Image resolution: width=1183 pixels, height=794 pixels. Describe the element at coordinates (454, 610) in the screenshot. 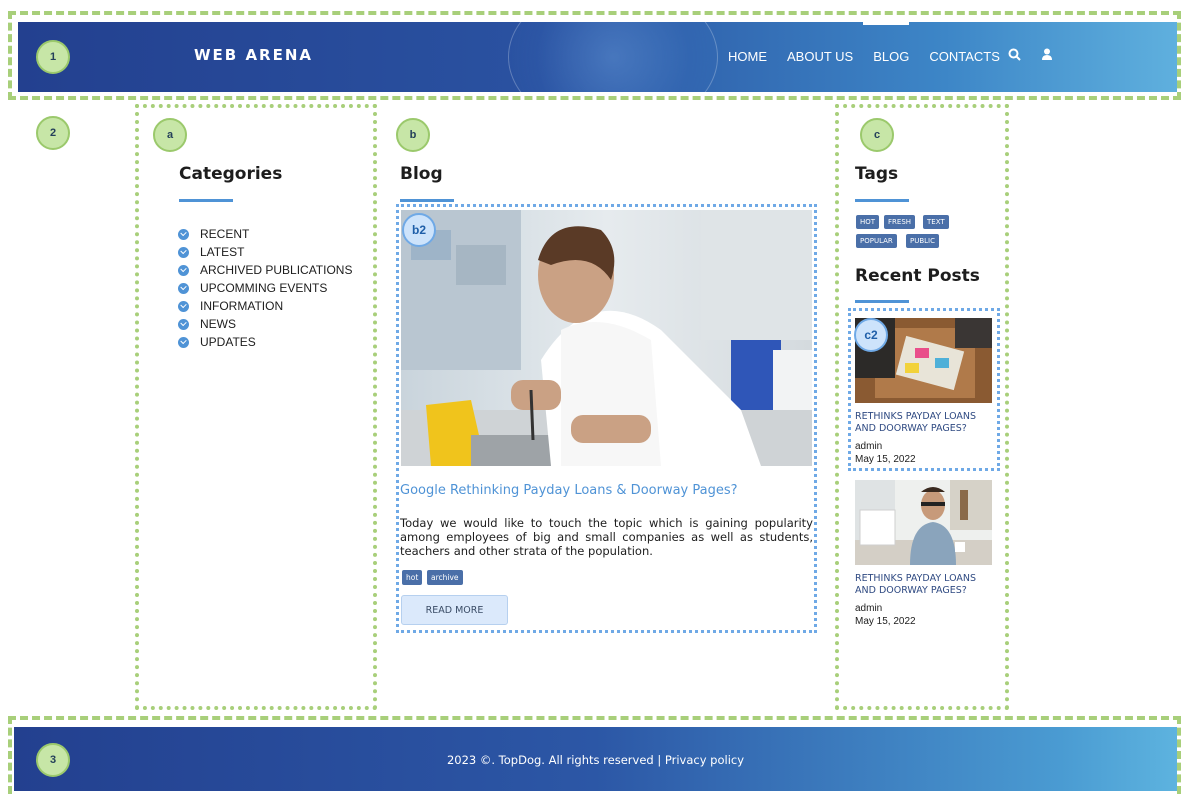

I see `read-more-button: READ MORE` at that location.